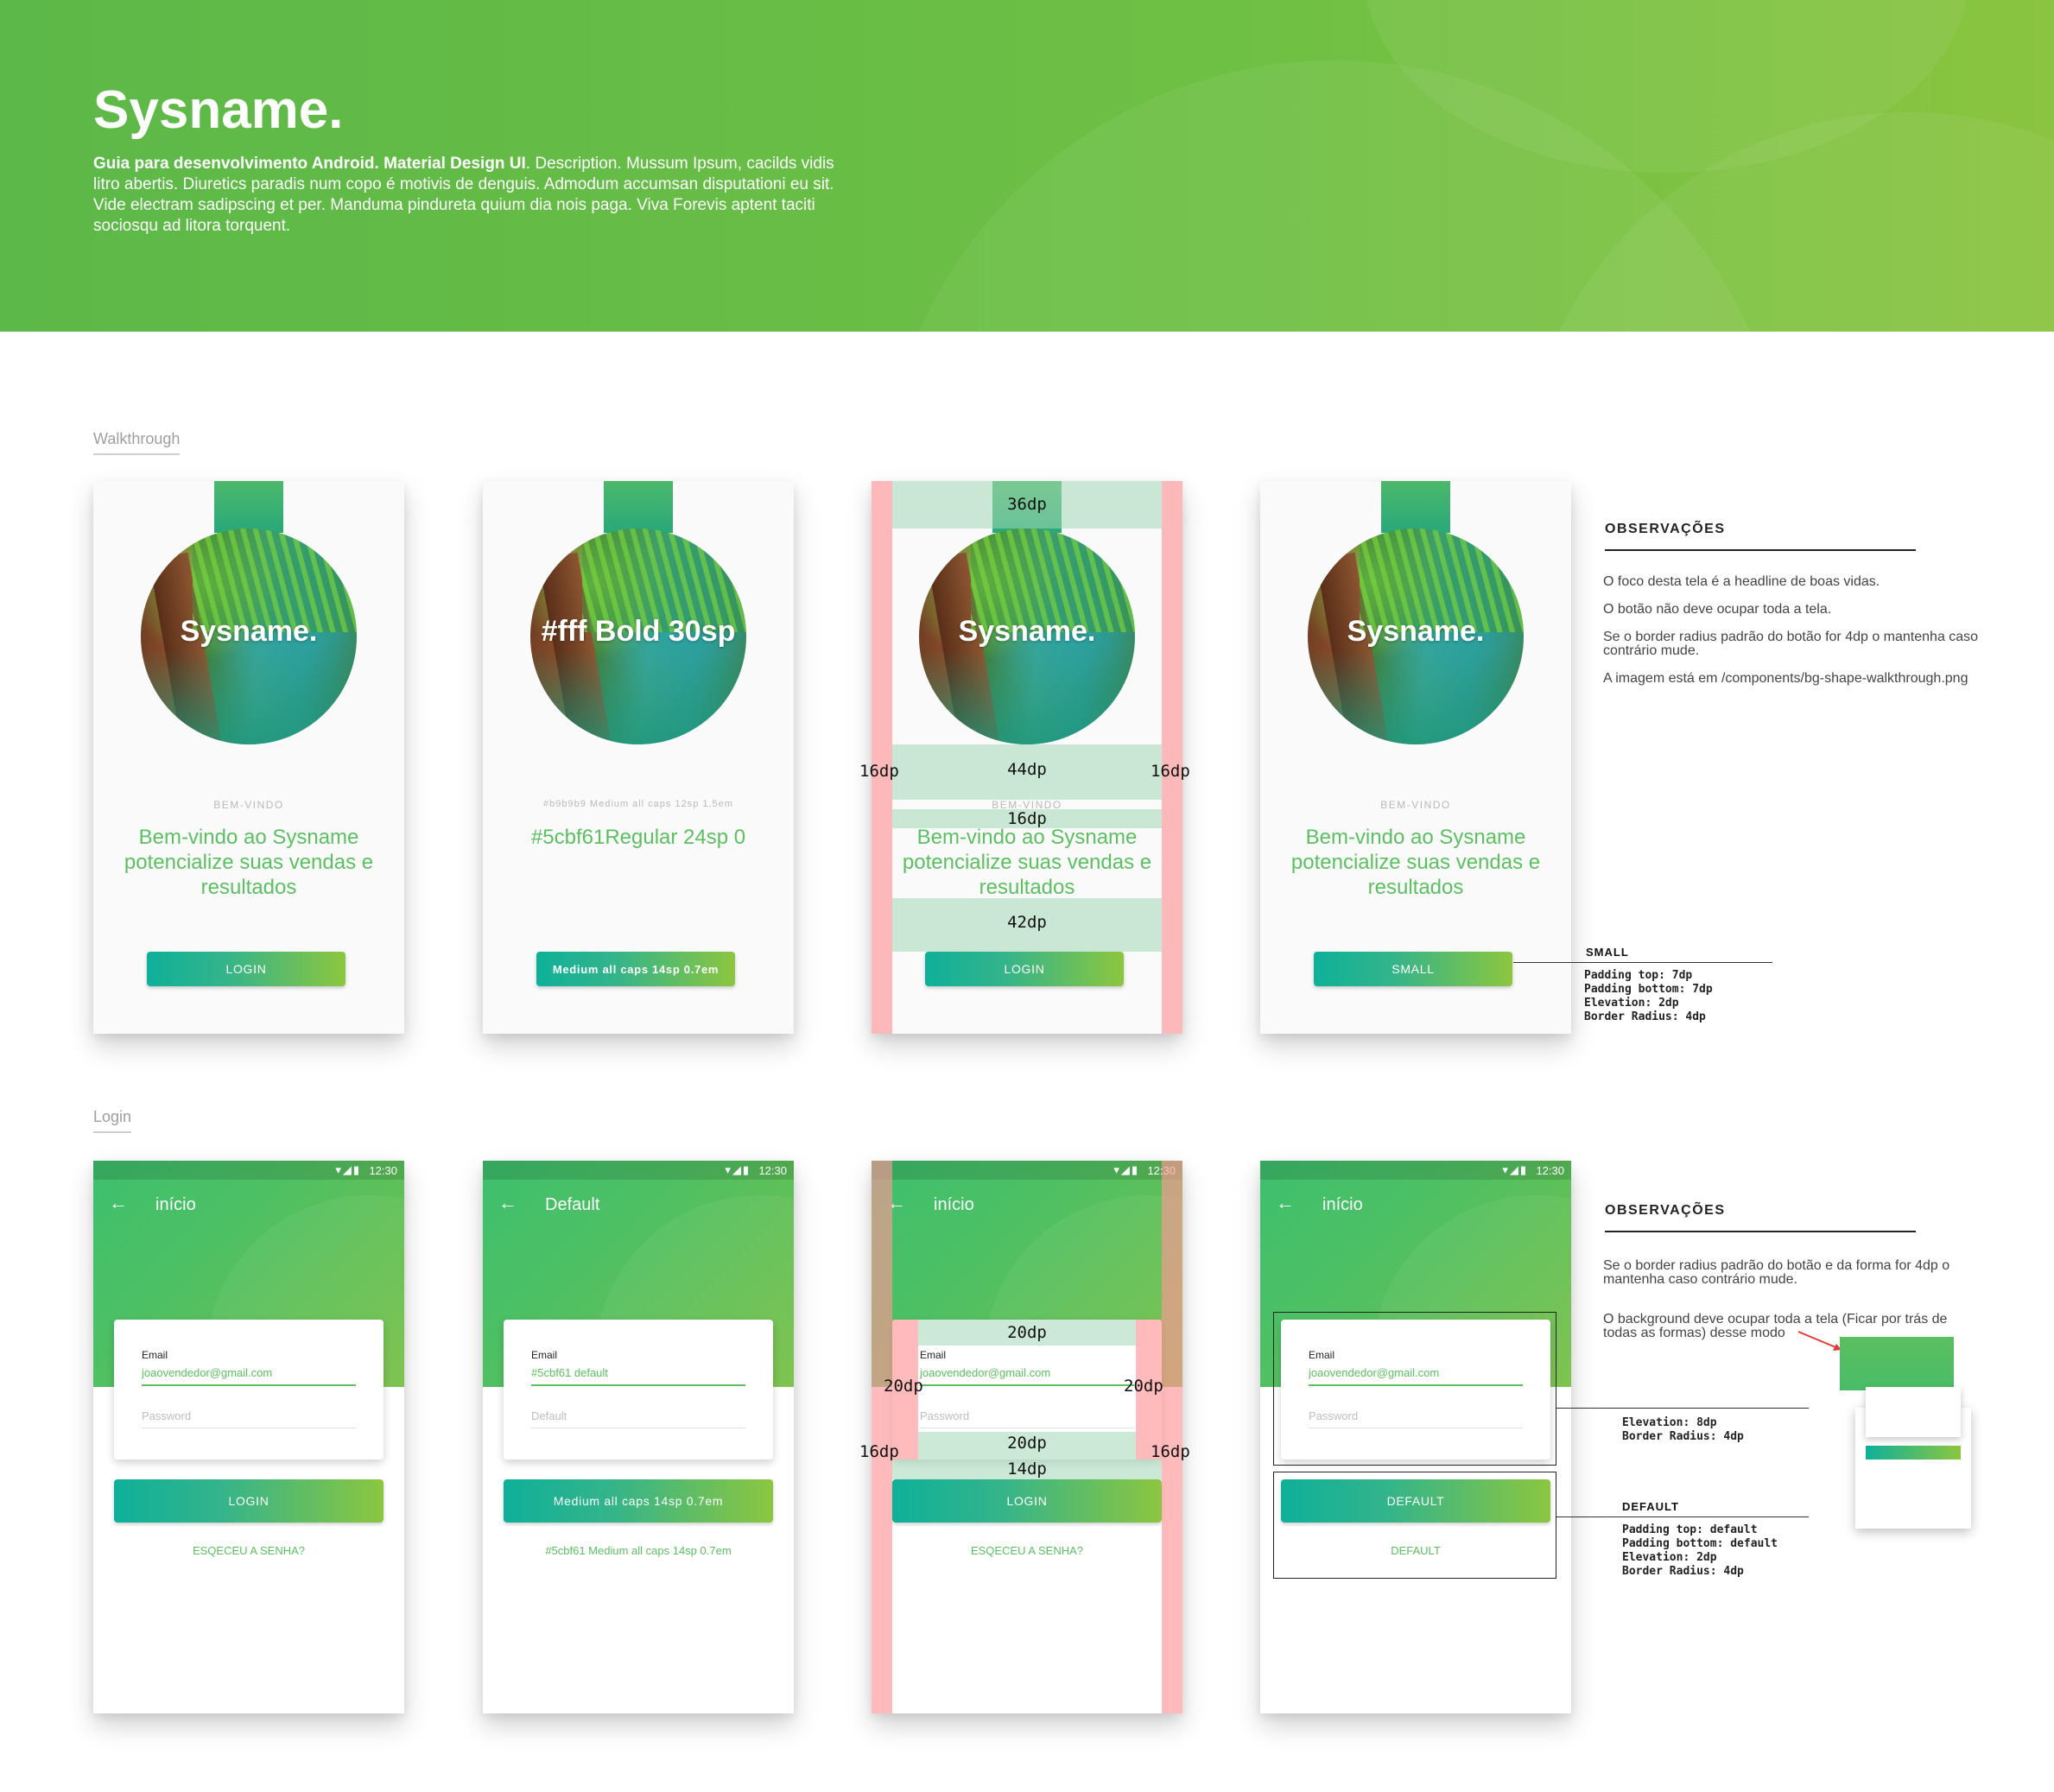 The image size is (2054, 1792). I want to click on note-item: O botão não deve ocupar toda a tela., so click(1718, 609).